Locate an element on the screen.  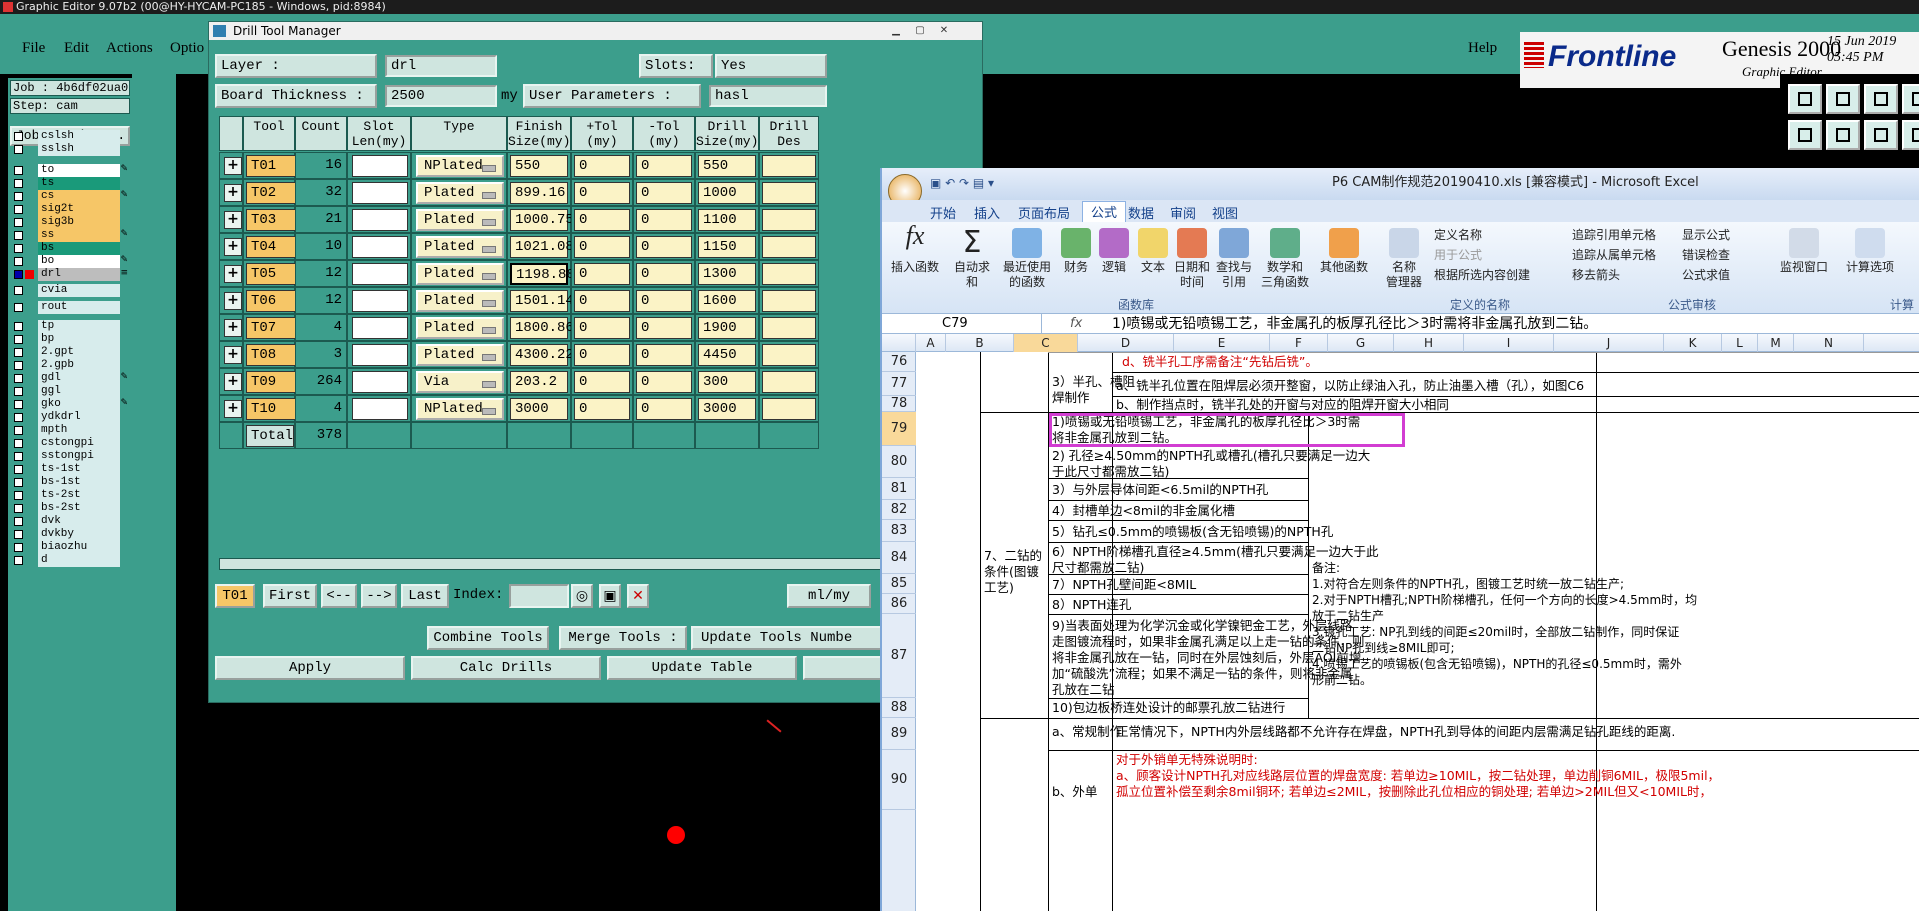
column-header-A: A is located at coordinates (931, 343).